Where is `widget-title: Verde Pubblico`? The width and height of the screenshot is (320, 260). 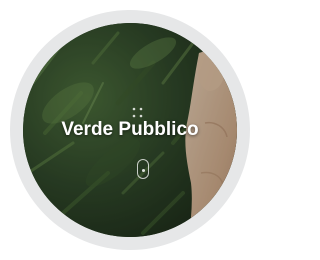
widget-title: Verde Pubblico is located at coordinates (130, 129).